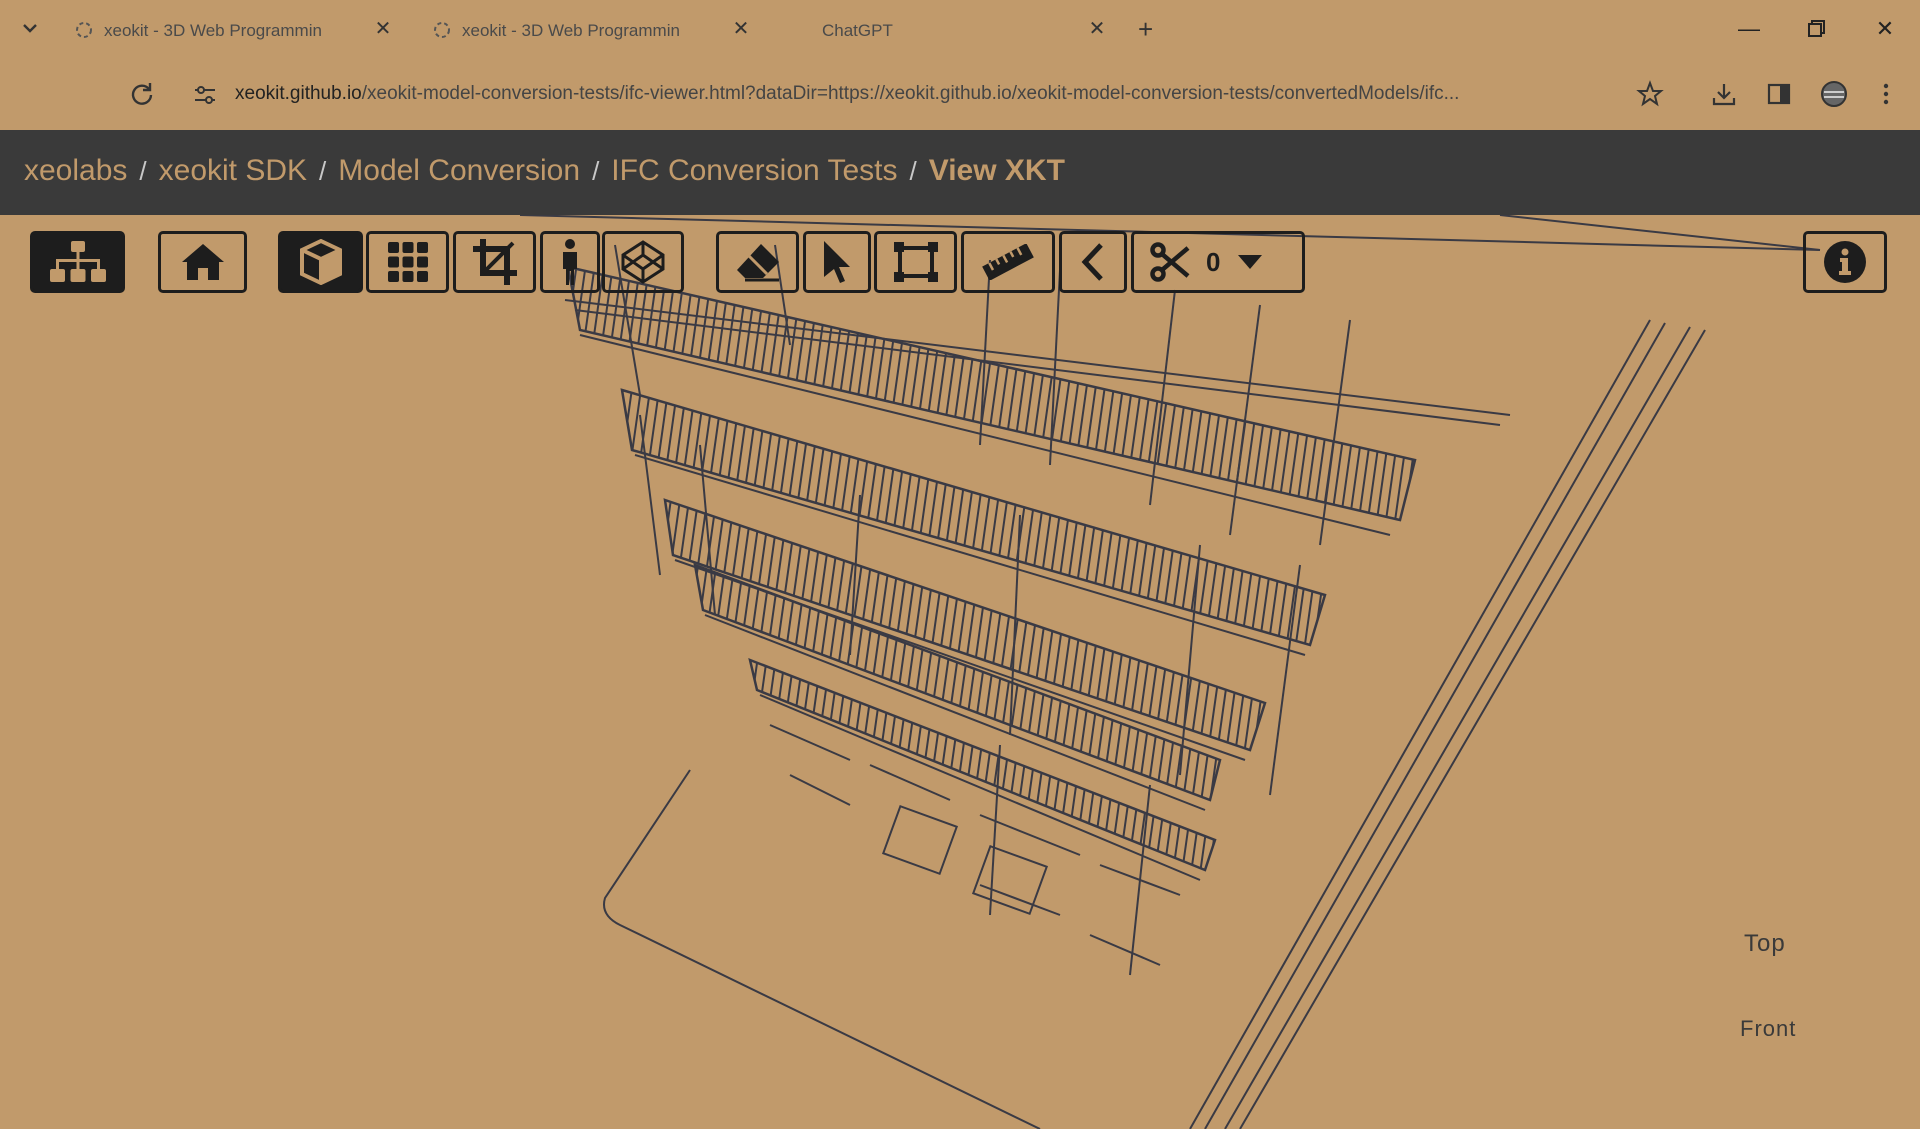 The width and height of the screenshot is (1920, 1129). Describe the element at coordinates (1650, 94) in the screenshot. I see `bookmark-star-icon` at that location.